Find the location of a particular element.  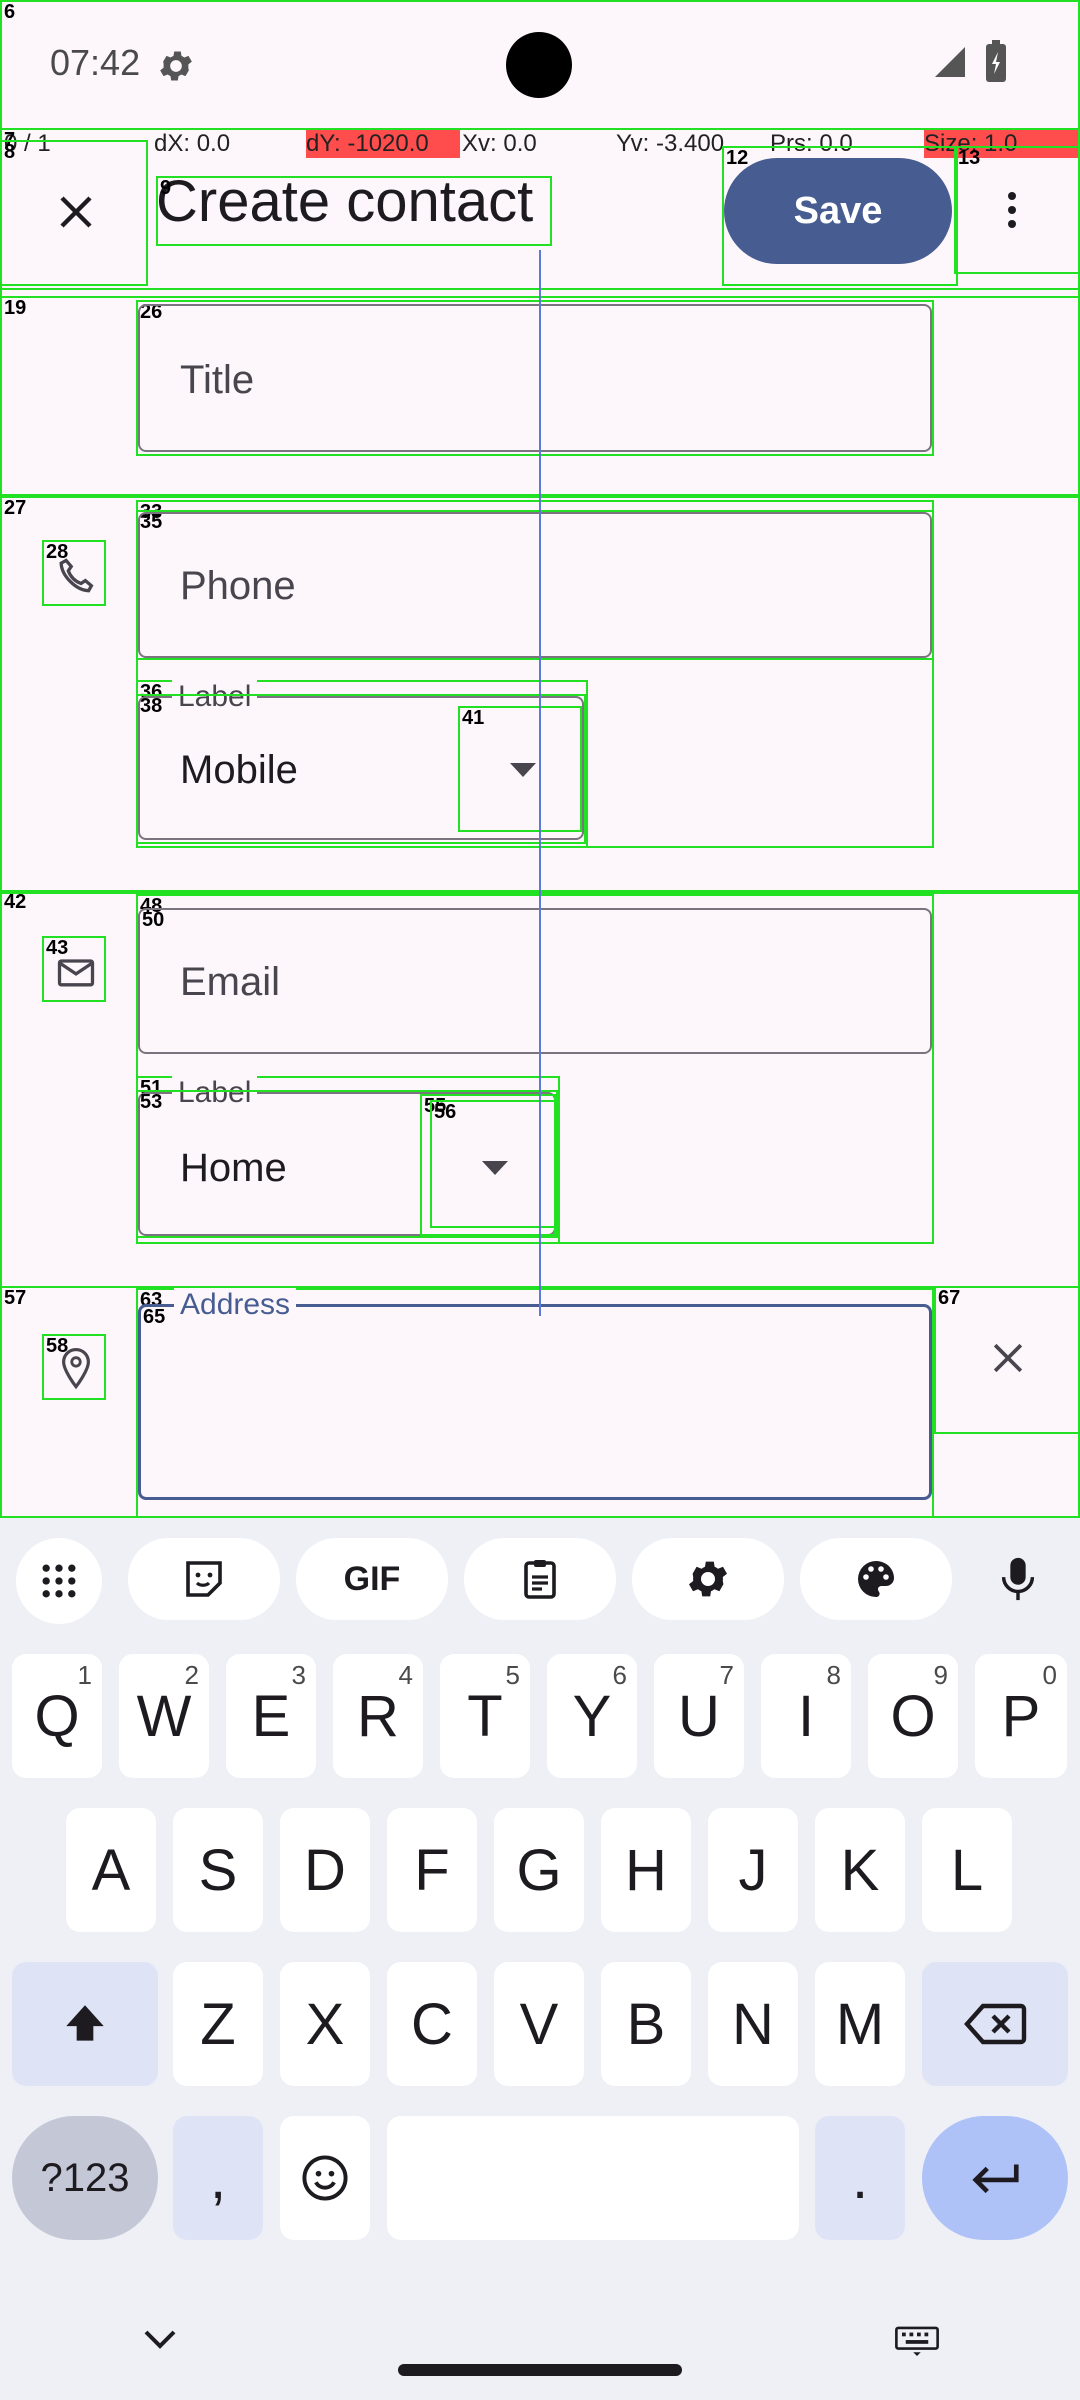

email-dropdown-arrow-box: 56 is located at coordinates (493, 1164).